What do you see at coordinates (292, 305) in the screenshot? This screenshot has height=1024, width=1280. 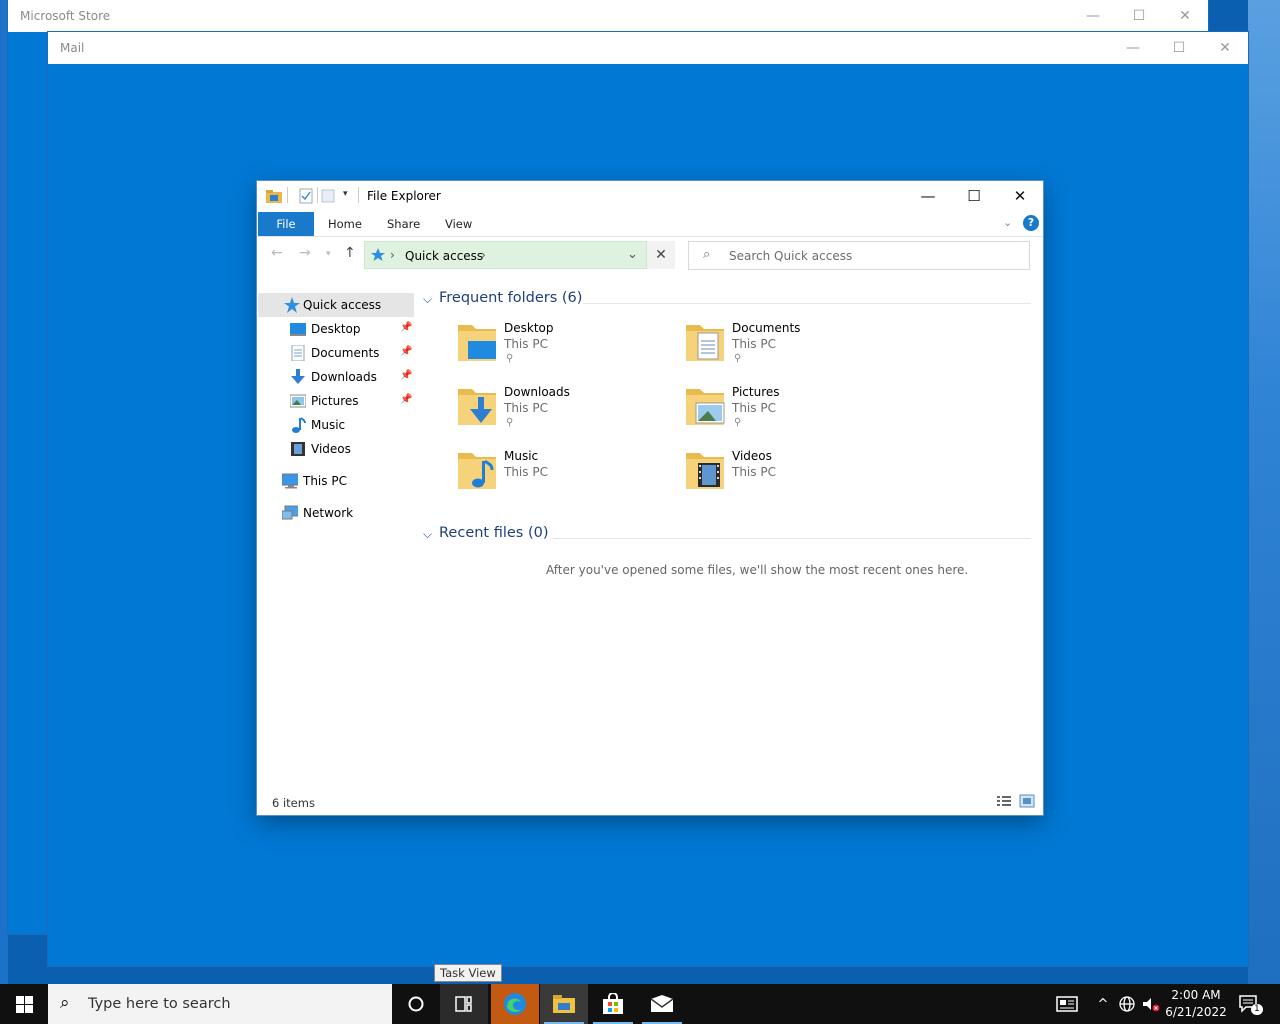 I see `quick-access-star-icon` at bounding box center [292, 305].